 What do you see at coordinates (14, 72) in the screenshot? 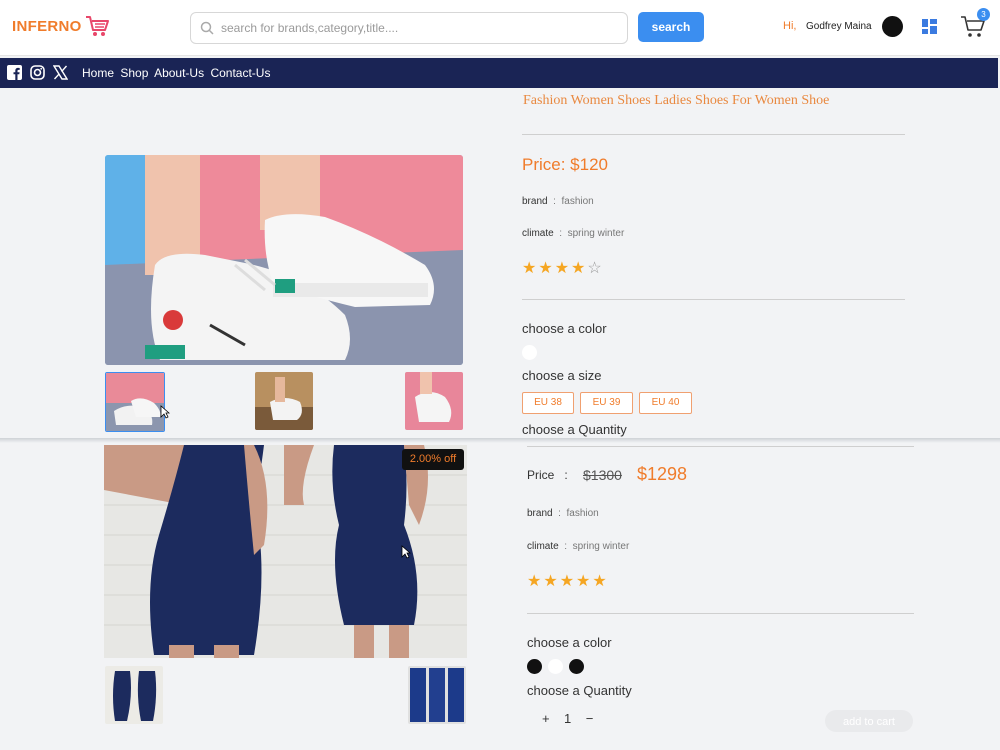
I see `facebook-icon` at bounding box center [14, 72].